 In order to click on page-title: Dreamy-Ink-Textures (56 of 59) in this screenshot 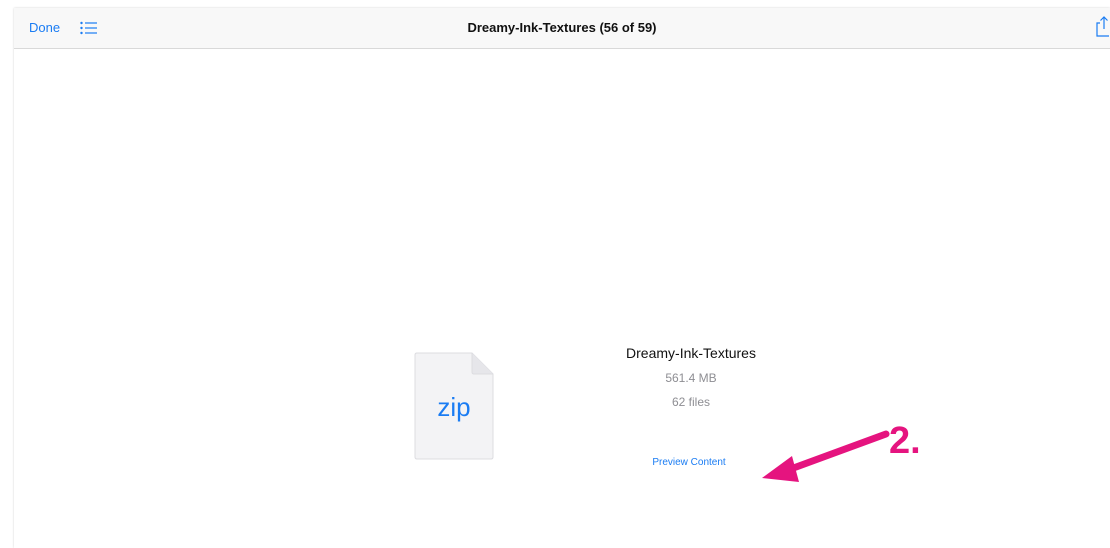, I will do `click(562, 27)`.